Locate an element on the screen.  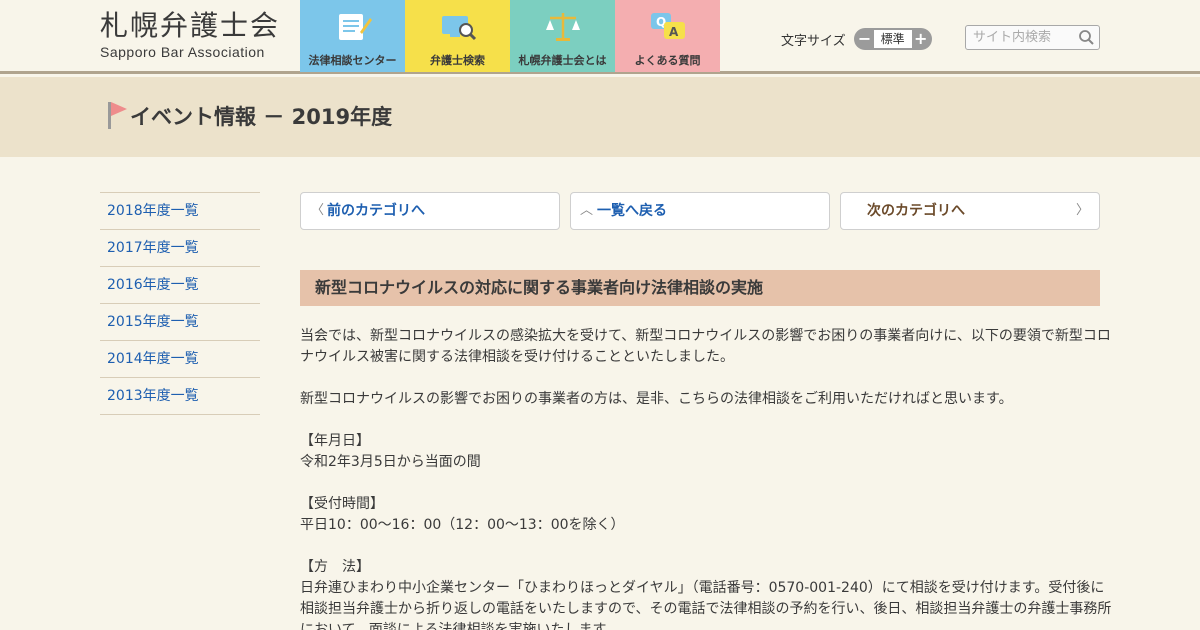
site-logo: 札幌弁護士会 Sapporo Bar Association is located at coordinates (195, 34).